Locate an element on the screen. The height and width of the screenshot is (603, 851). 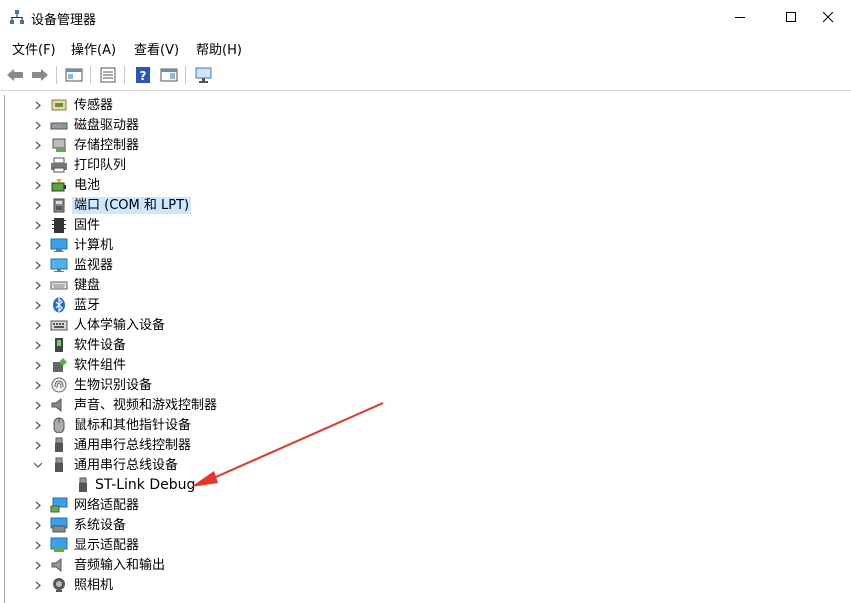
tree-item-label: 网络适配器 is located at coordinates (107, 505).